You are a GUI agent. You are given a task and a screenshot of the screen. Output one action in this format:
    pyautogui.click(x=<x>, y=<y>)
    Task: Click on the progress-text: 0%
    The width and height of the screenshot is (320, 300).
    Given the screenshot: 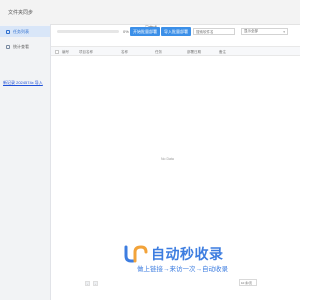 What is the action you would take?
    pyautogui.click(x=126, y=31)
    